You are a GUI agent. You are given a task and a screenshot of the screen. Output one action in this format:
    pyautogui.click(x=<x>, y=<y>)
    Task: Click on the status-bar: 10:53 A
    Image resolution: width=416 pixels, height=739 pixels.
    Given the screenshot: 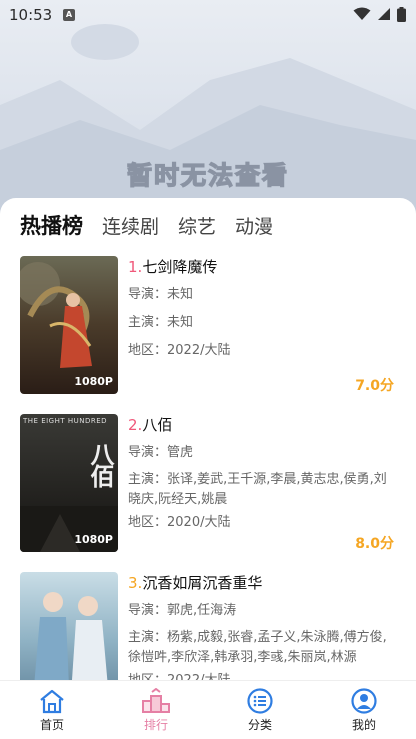 What is the action you would take?
    pyautogui.click(x=208, y=15)
    